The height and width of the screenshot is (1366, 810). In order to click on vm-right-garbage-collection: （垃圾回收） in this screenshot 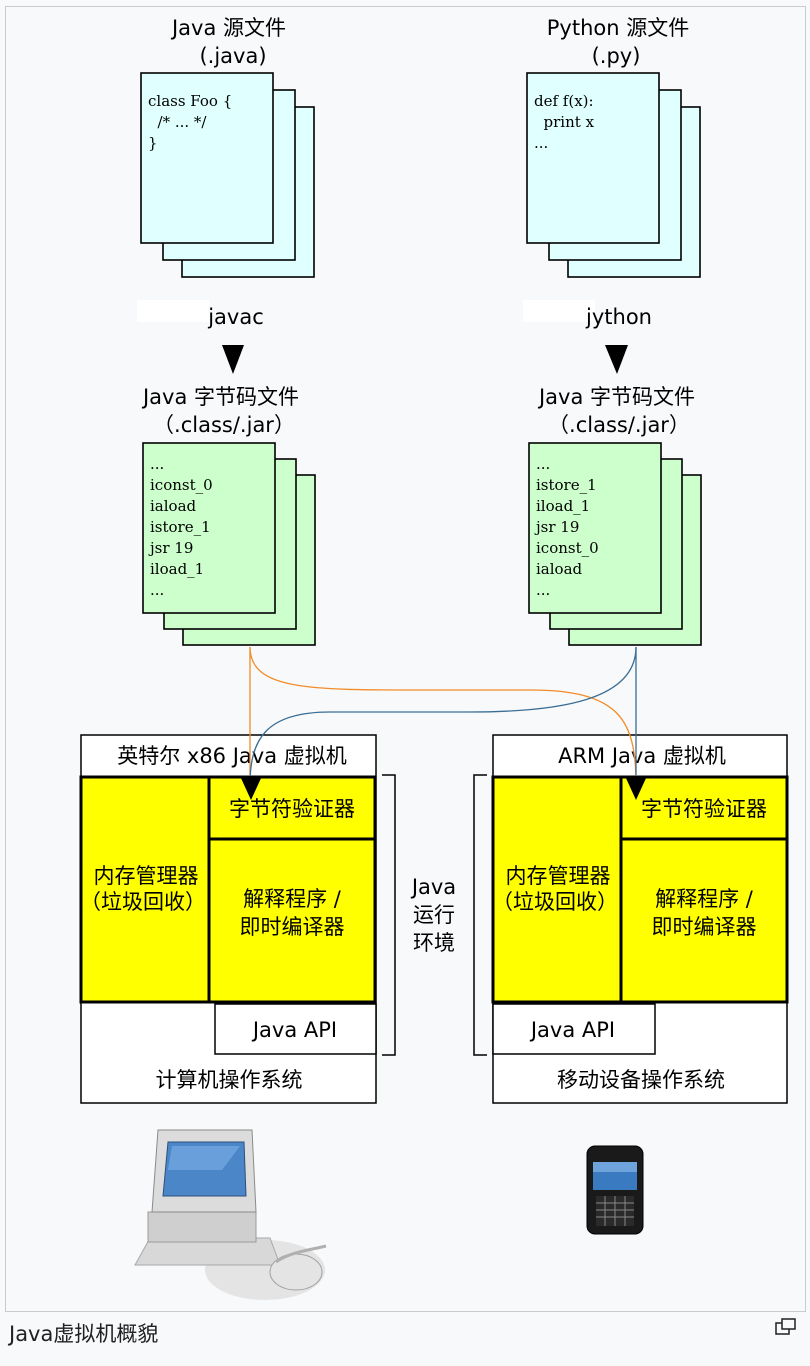, I will do `click(555, 902)`.